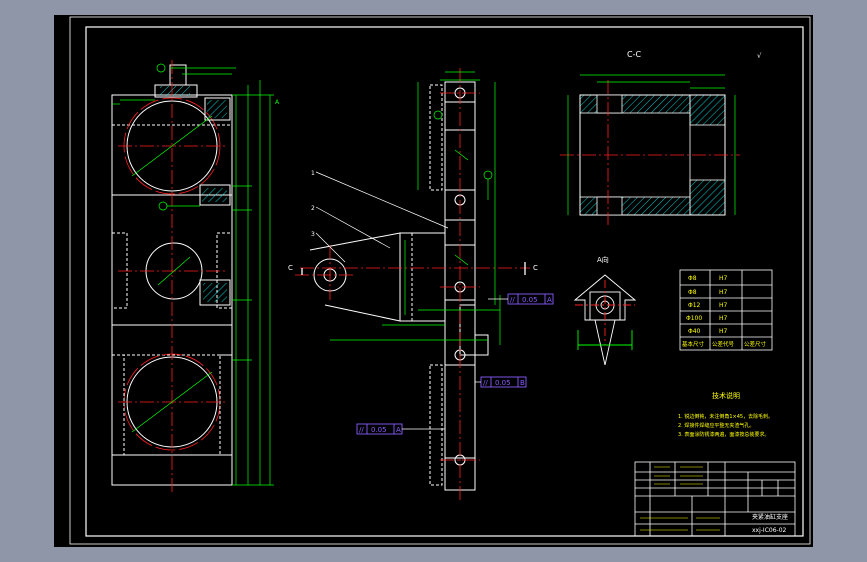  What do you see at coordinates (723, 434) in the screenshot?
I see `tech-note-3: 3. 表面涂防锈漆两遍，面漆按总装要求。` at bounding box center [723, 434].